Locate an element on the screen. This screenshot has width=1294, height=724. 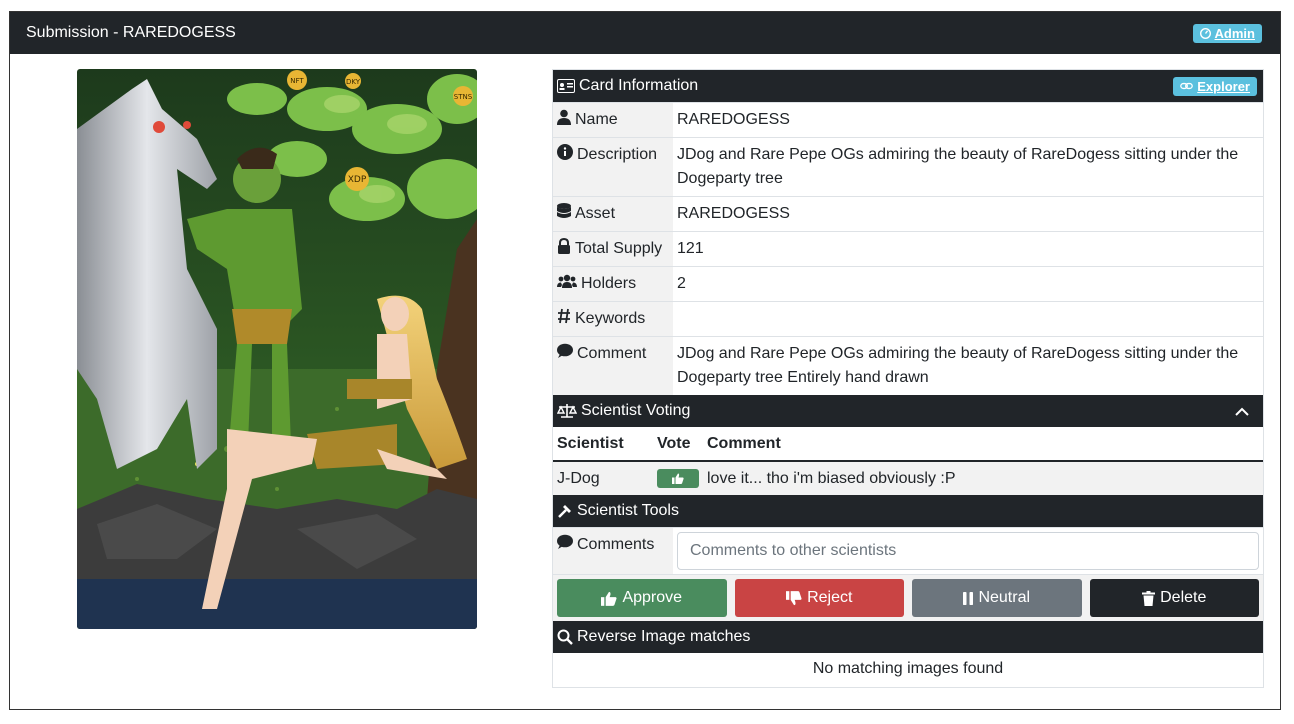
row-value is located at coordinates (968, 319).